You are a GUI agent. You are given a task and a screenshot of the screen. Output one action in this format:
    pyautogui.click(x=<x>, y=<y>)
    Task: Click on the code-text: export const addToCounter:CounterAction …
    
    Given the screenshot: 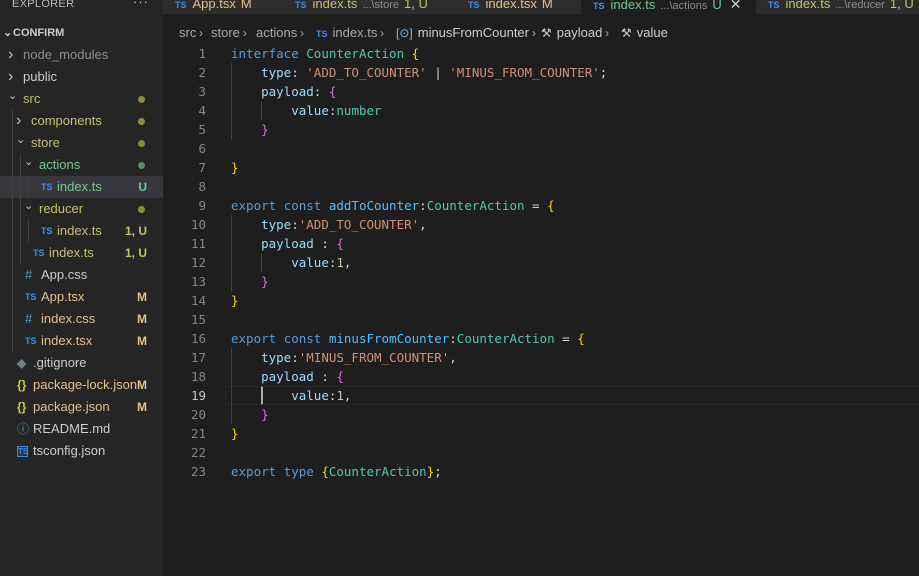 What is the action you would take?
    pyautogui.click(x=393, y=205)
    